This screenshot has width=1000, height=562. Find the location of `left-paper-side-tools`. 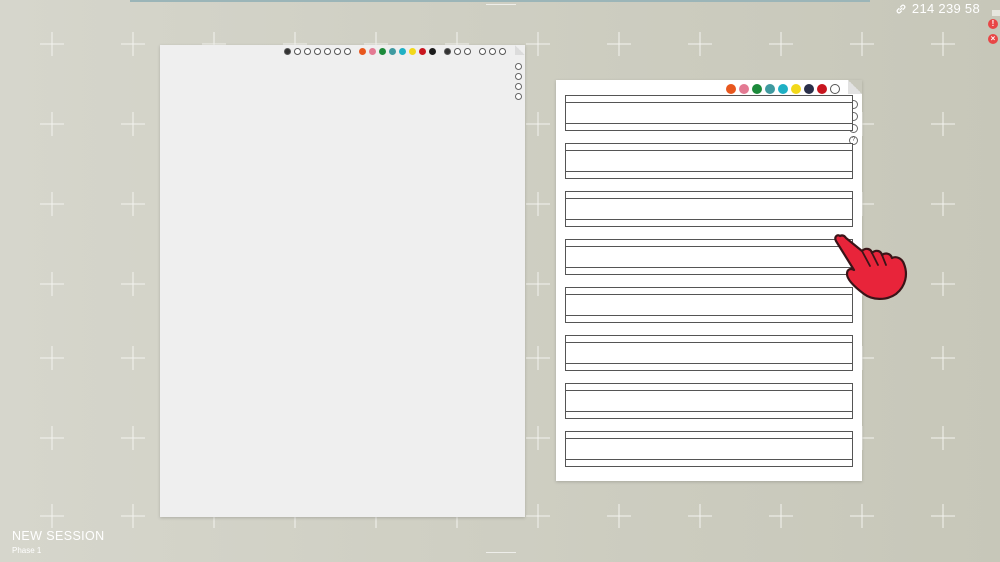

left-paper-side-tools is located at coordinates (518, 81).